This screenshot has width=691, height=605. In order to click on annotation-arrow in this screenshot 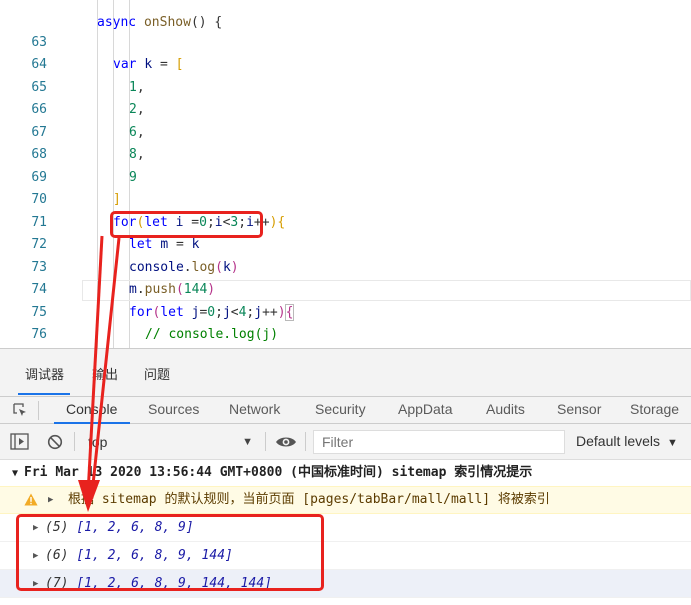, I will do `click(99, 373)`.